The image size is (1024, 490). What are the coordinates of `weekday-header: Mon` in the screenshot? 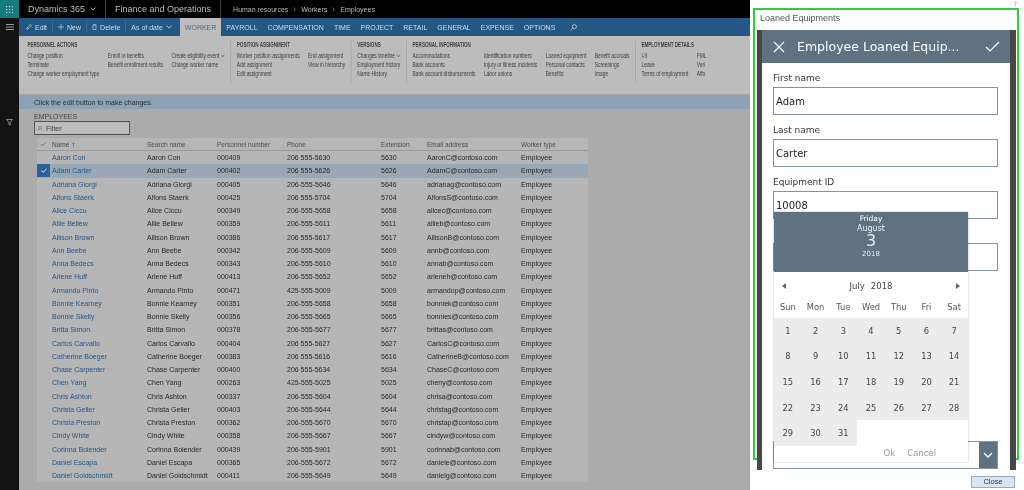 It's located at (815, 307).